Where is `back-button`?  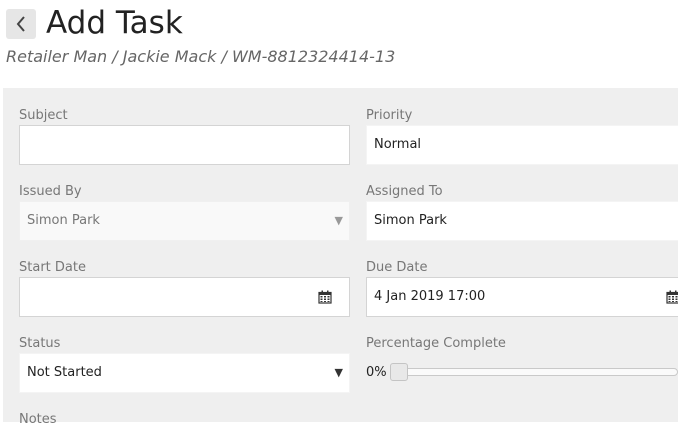 back-button is located at coordinates (21, 24).